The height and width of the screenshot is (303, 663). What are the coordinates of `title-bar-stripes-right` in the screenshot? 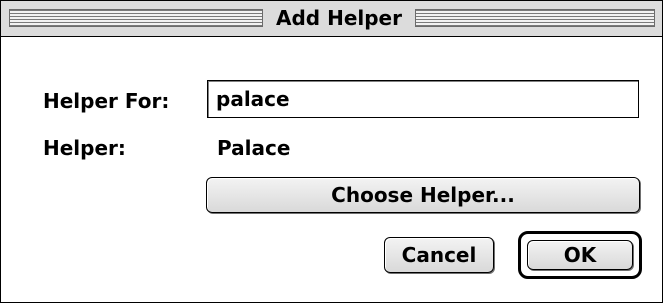 It's located at (535, 18).